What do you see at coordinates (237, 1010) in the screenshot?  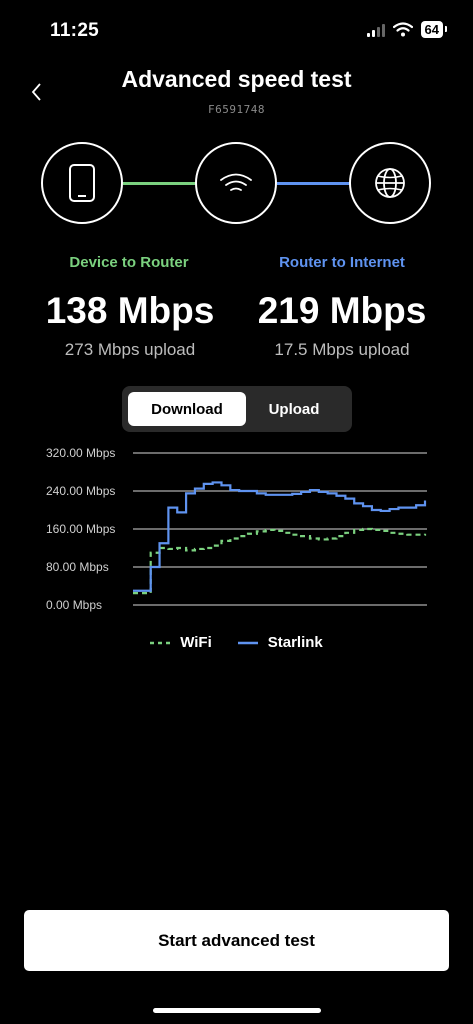 I see `home-indicator` at bounding box center [237, 1010].